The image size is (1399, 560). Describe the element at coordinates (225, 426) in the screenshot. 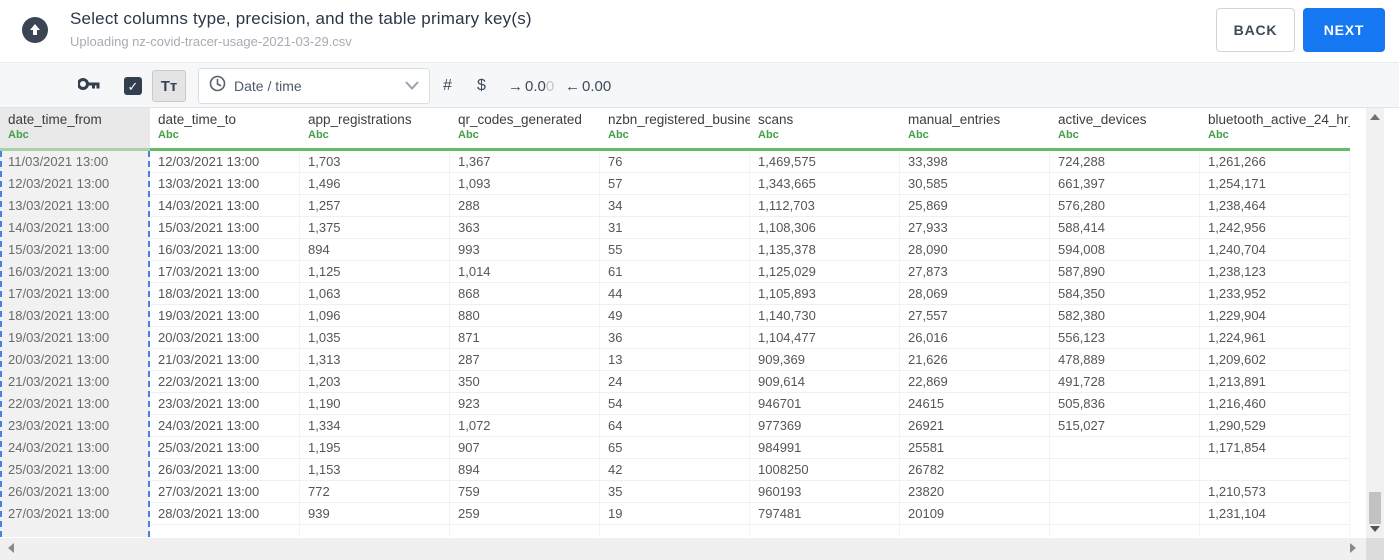

I see `table-cell: 24/03/2021 13:00` at that location.